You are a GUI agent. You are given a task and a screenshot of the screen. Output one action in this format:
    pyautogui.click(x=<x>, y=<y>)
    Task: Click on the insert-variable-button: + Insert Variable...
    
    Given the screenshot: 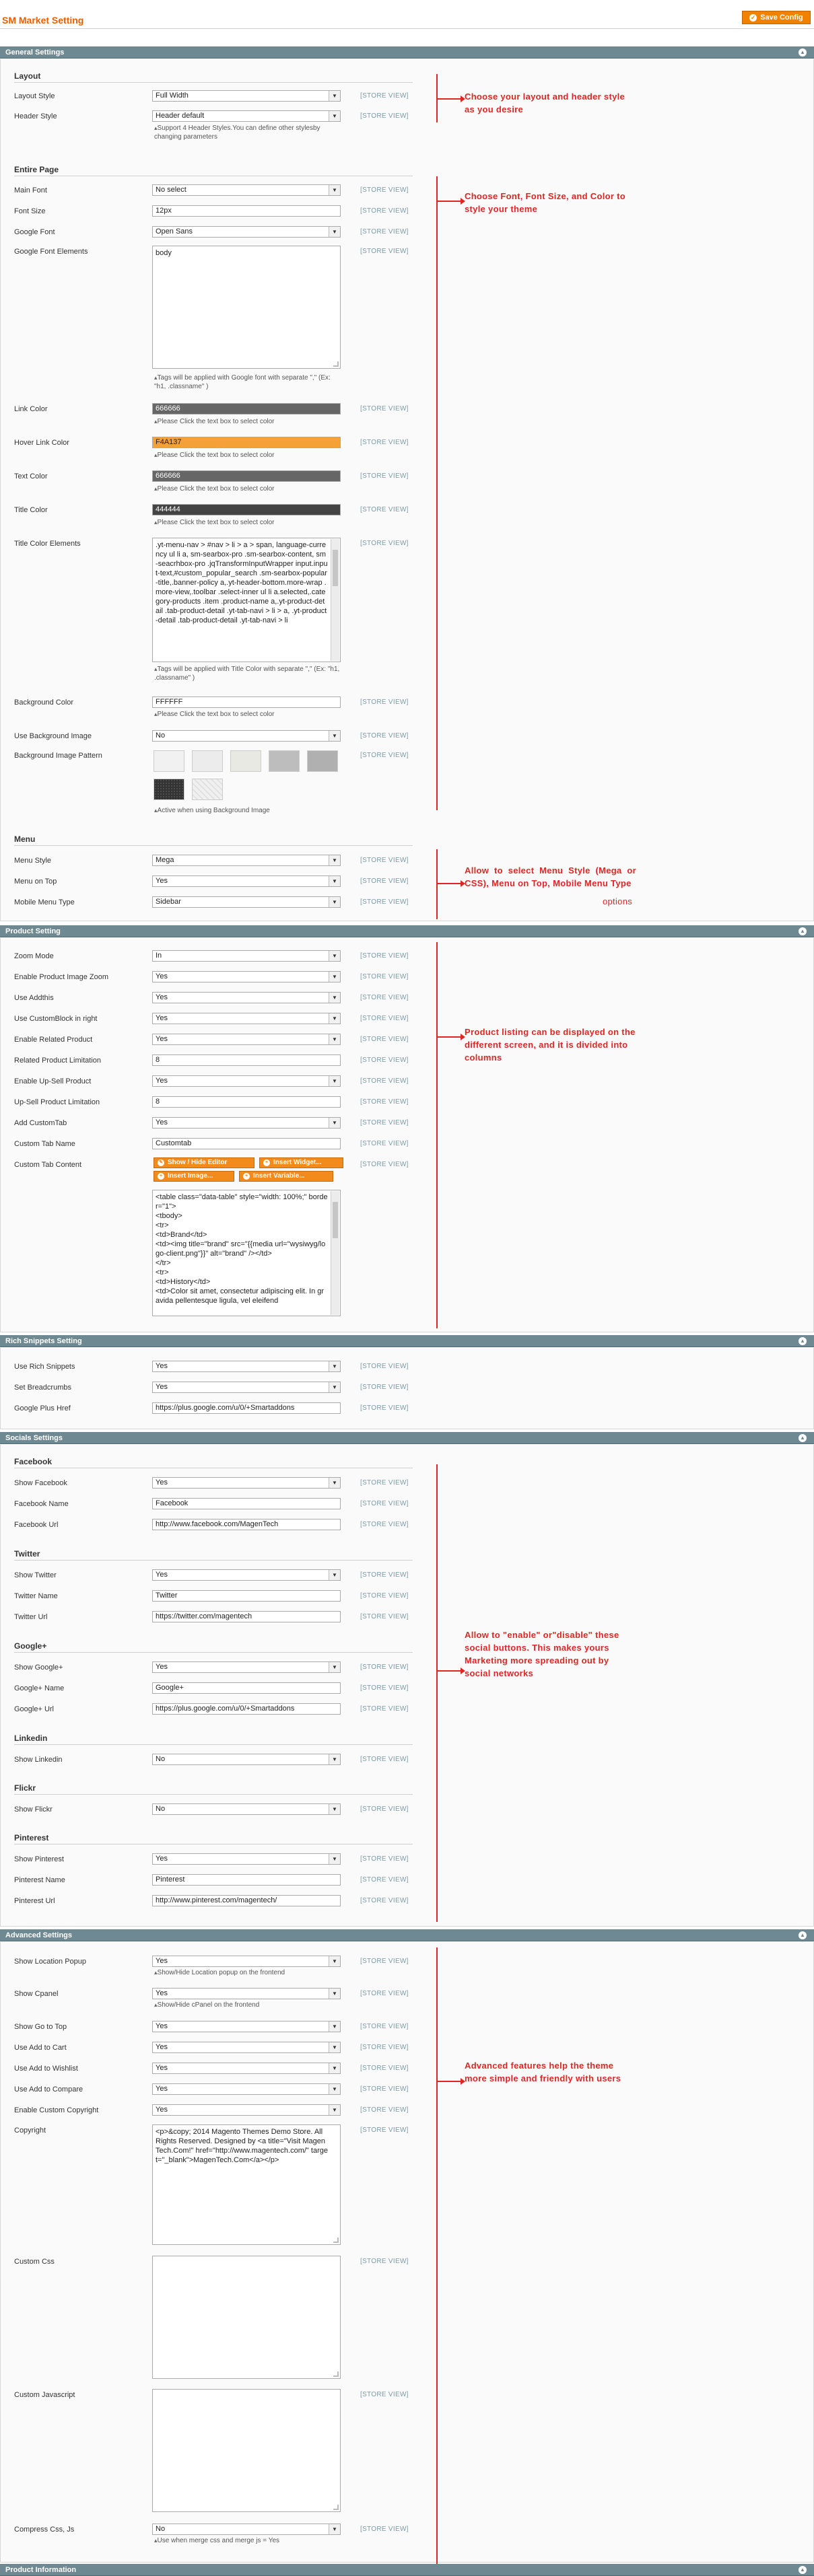 What is the action you would take?
    pyautogui.click(x=286, y=1176)
    